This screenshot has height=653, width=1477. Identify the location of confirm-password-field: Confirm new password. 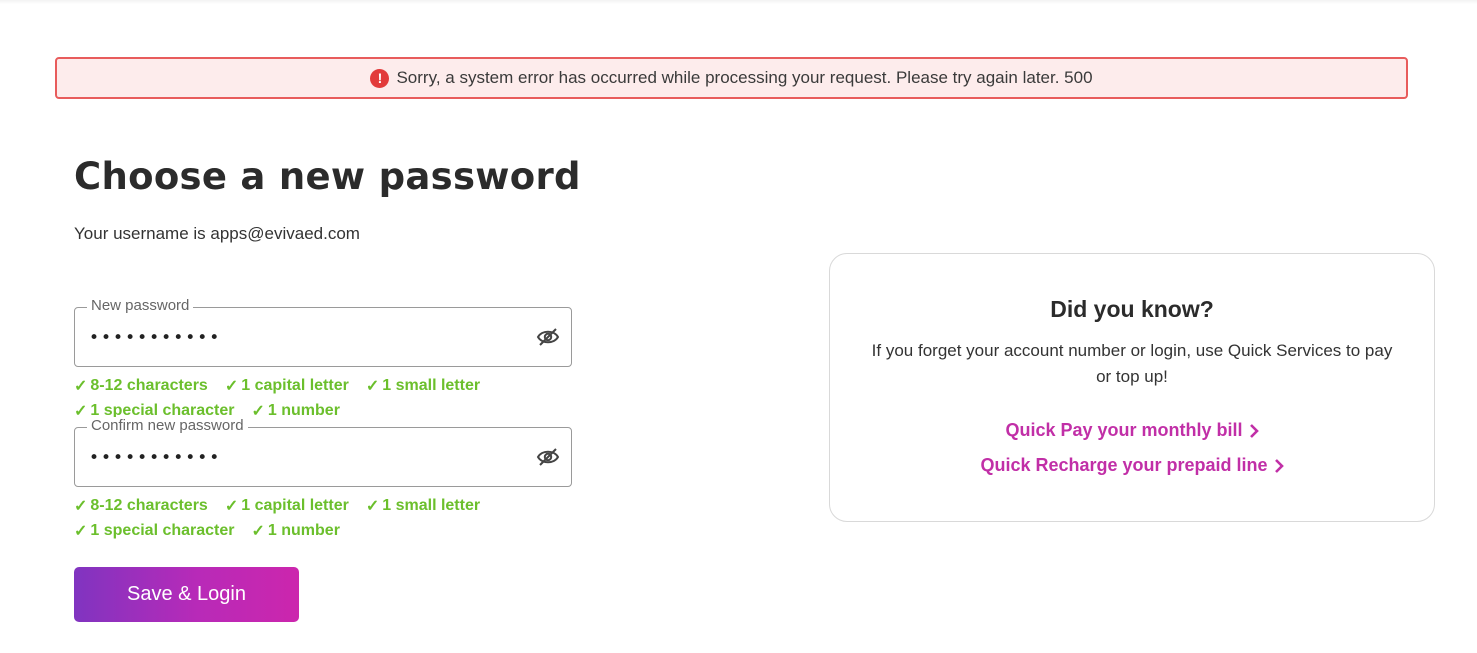
(323, 452).